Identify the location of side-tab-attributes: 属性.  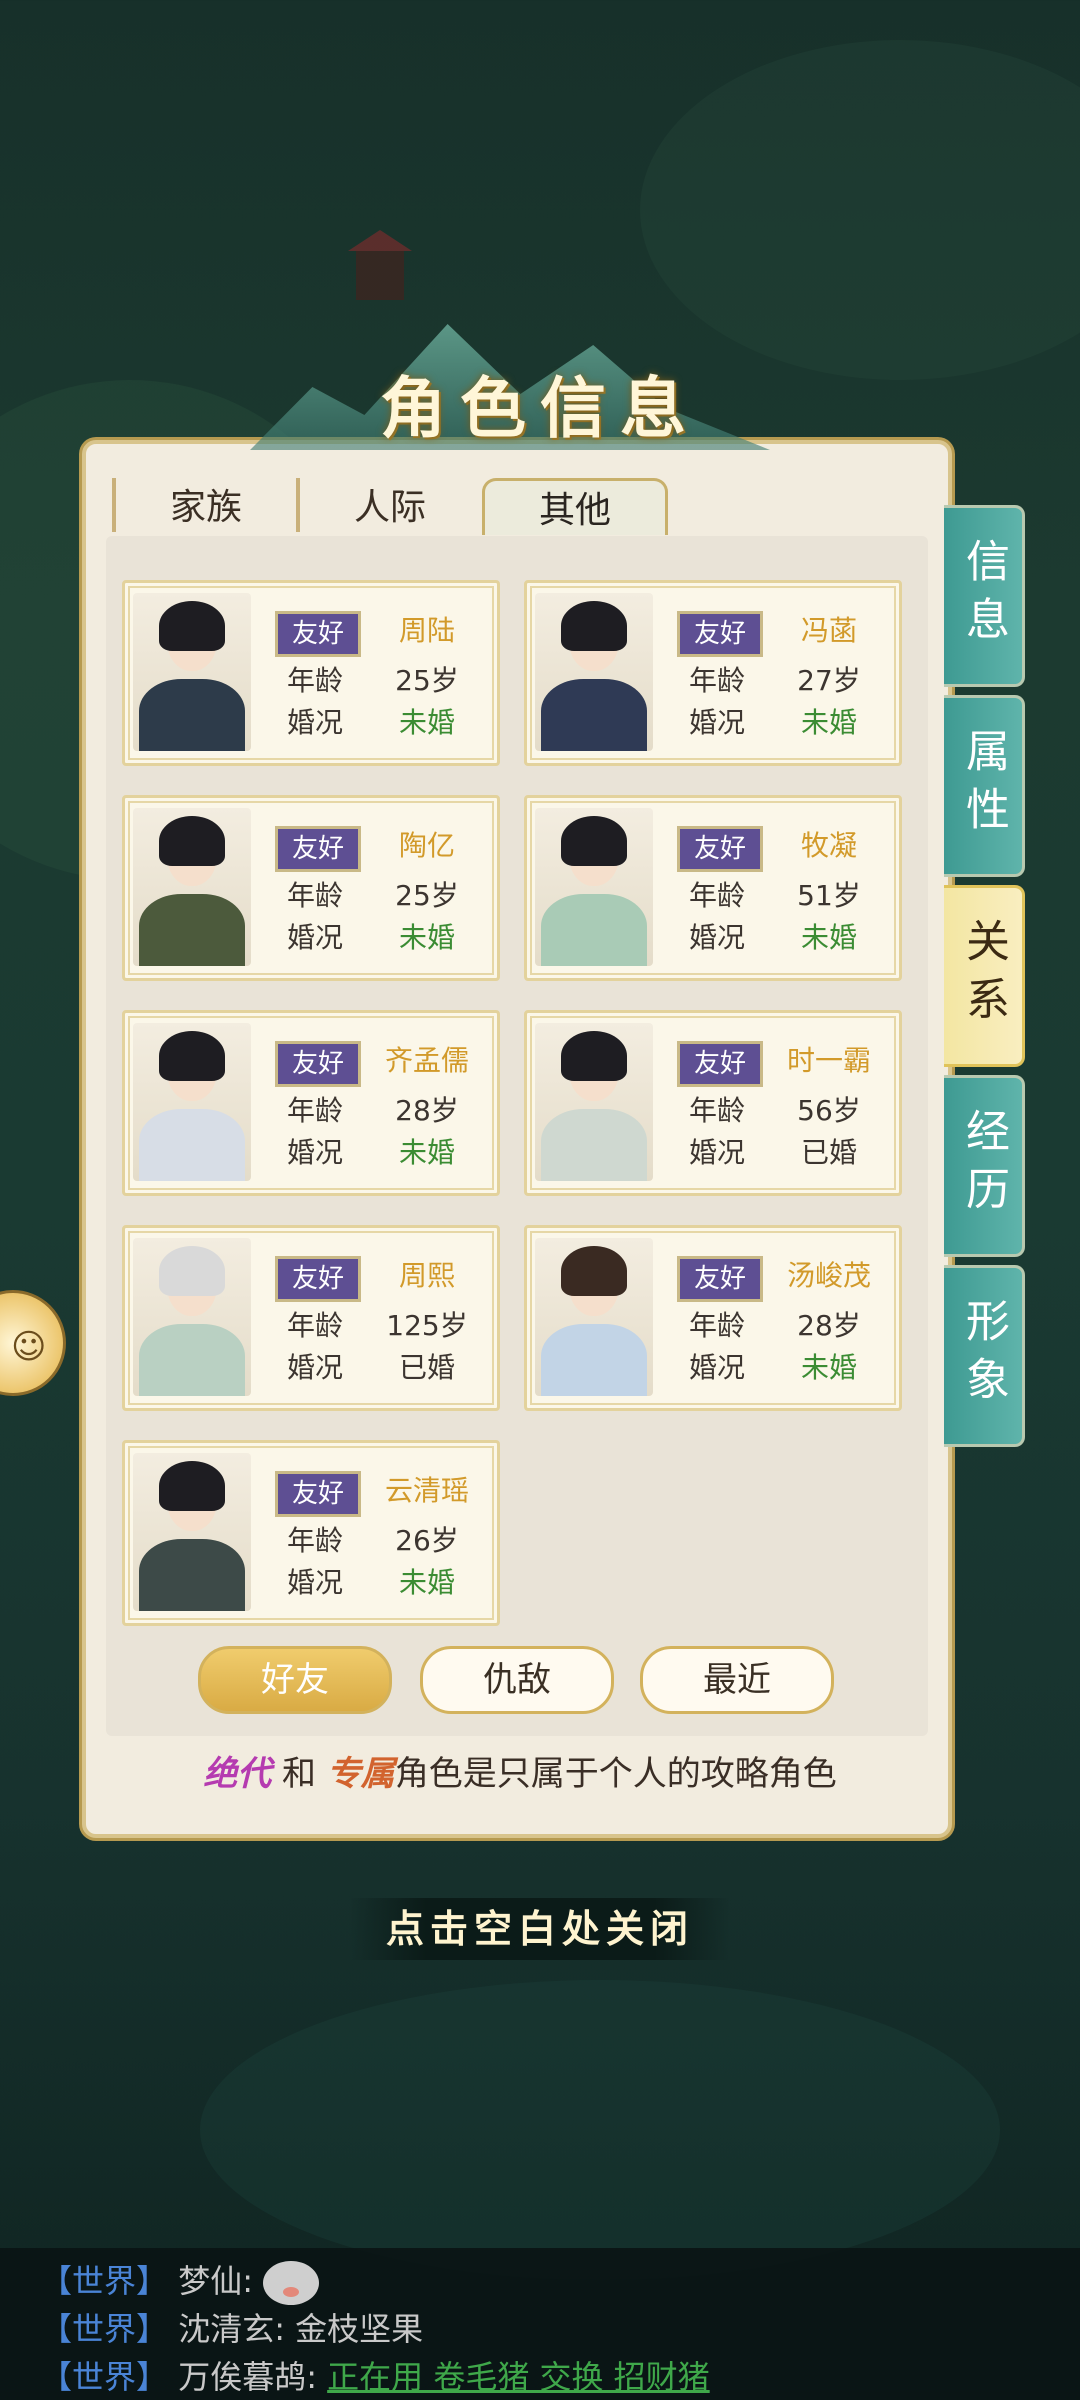
(984, 786).